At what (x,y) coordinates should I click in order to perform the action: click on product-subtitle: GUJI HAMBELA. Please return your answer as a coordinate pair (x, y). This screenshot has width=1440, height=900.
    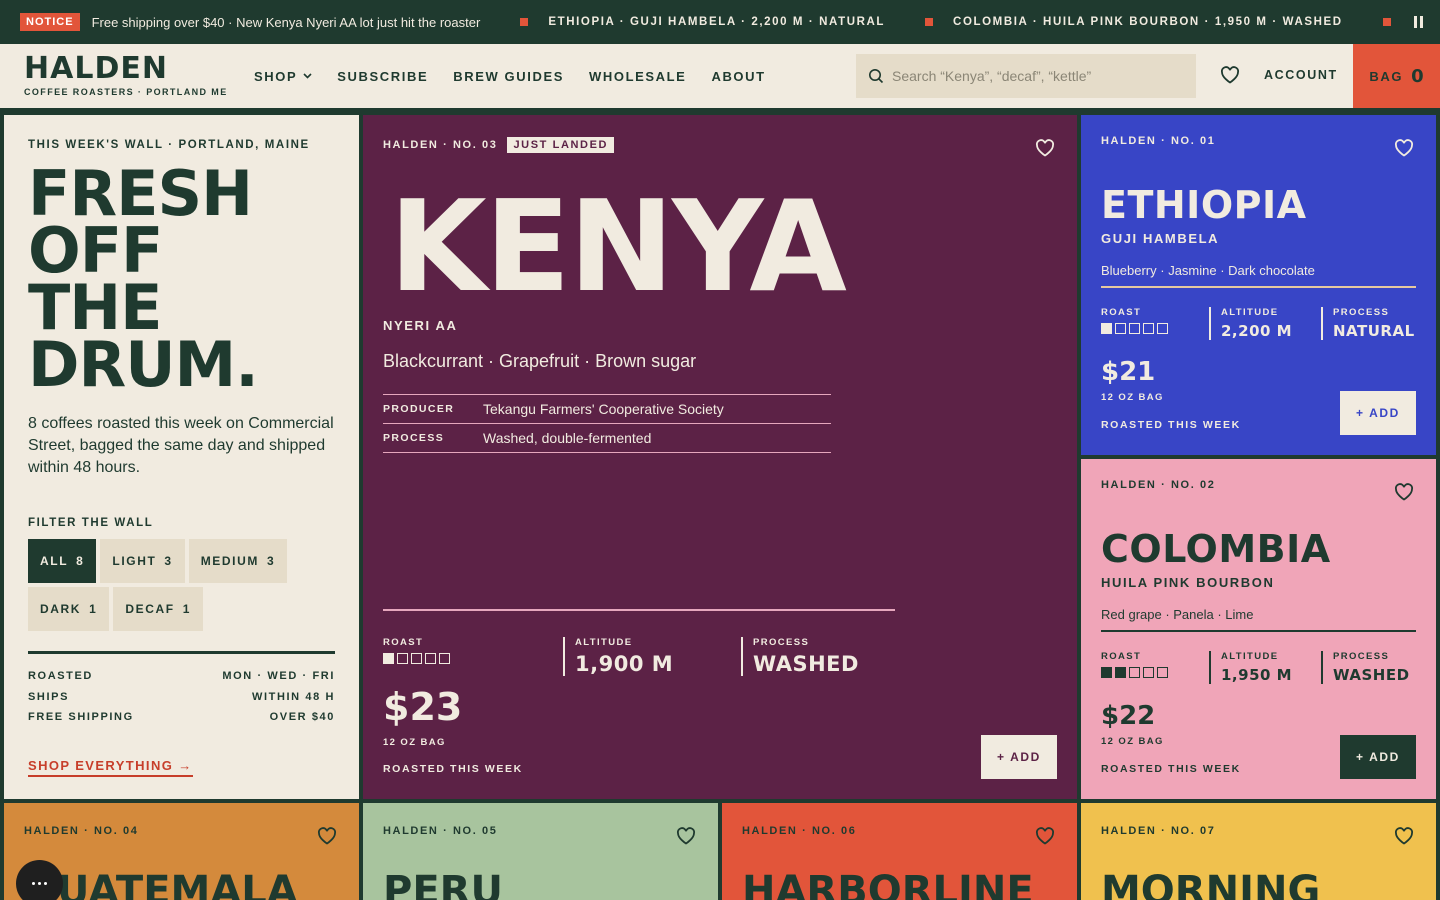
    Looking at the image, I should click on (1160, 238).